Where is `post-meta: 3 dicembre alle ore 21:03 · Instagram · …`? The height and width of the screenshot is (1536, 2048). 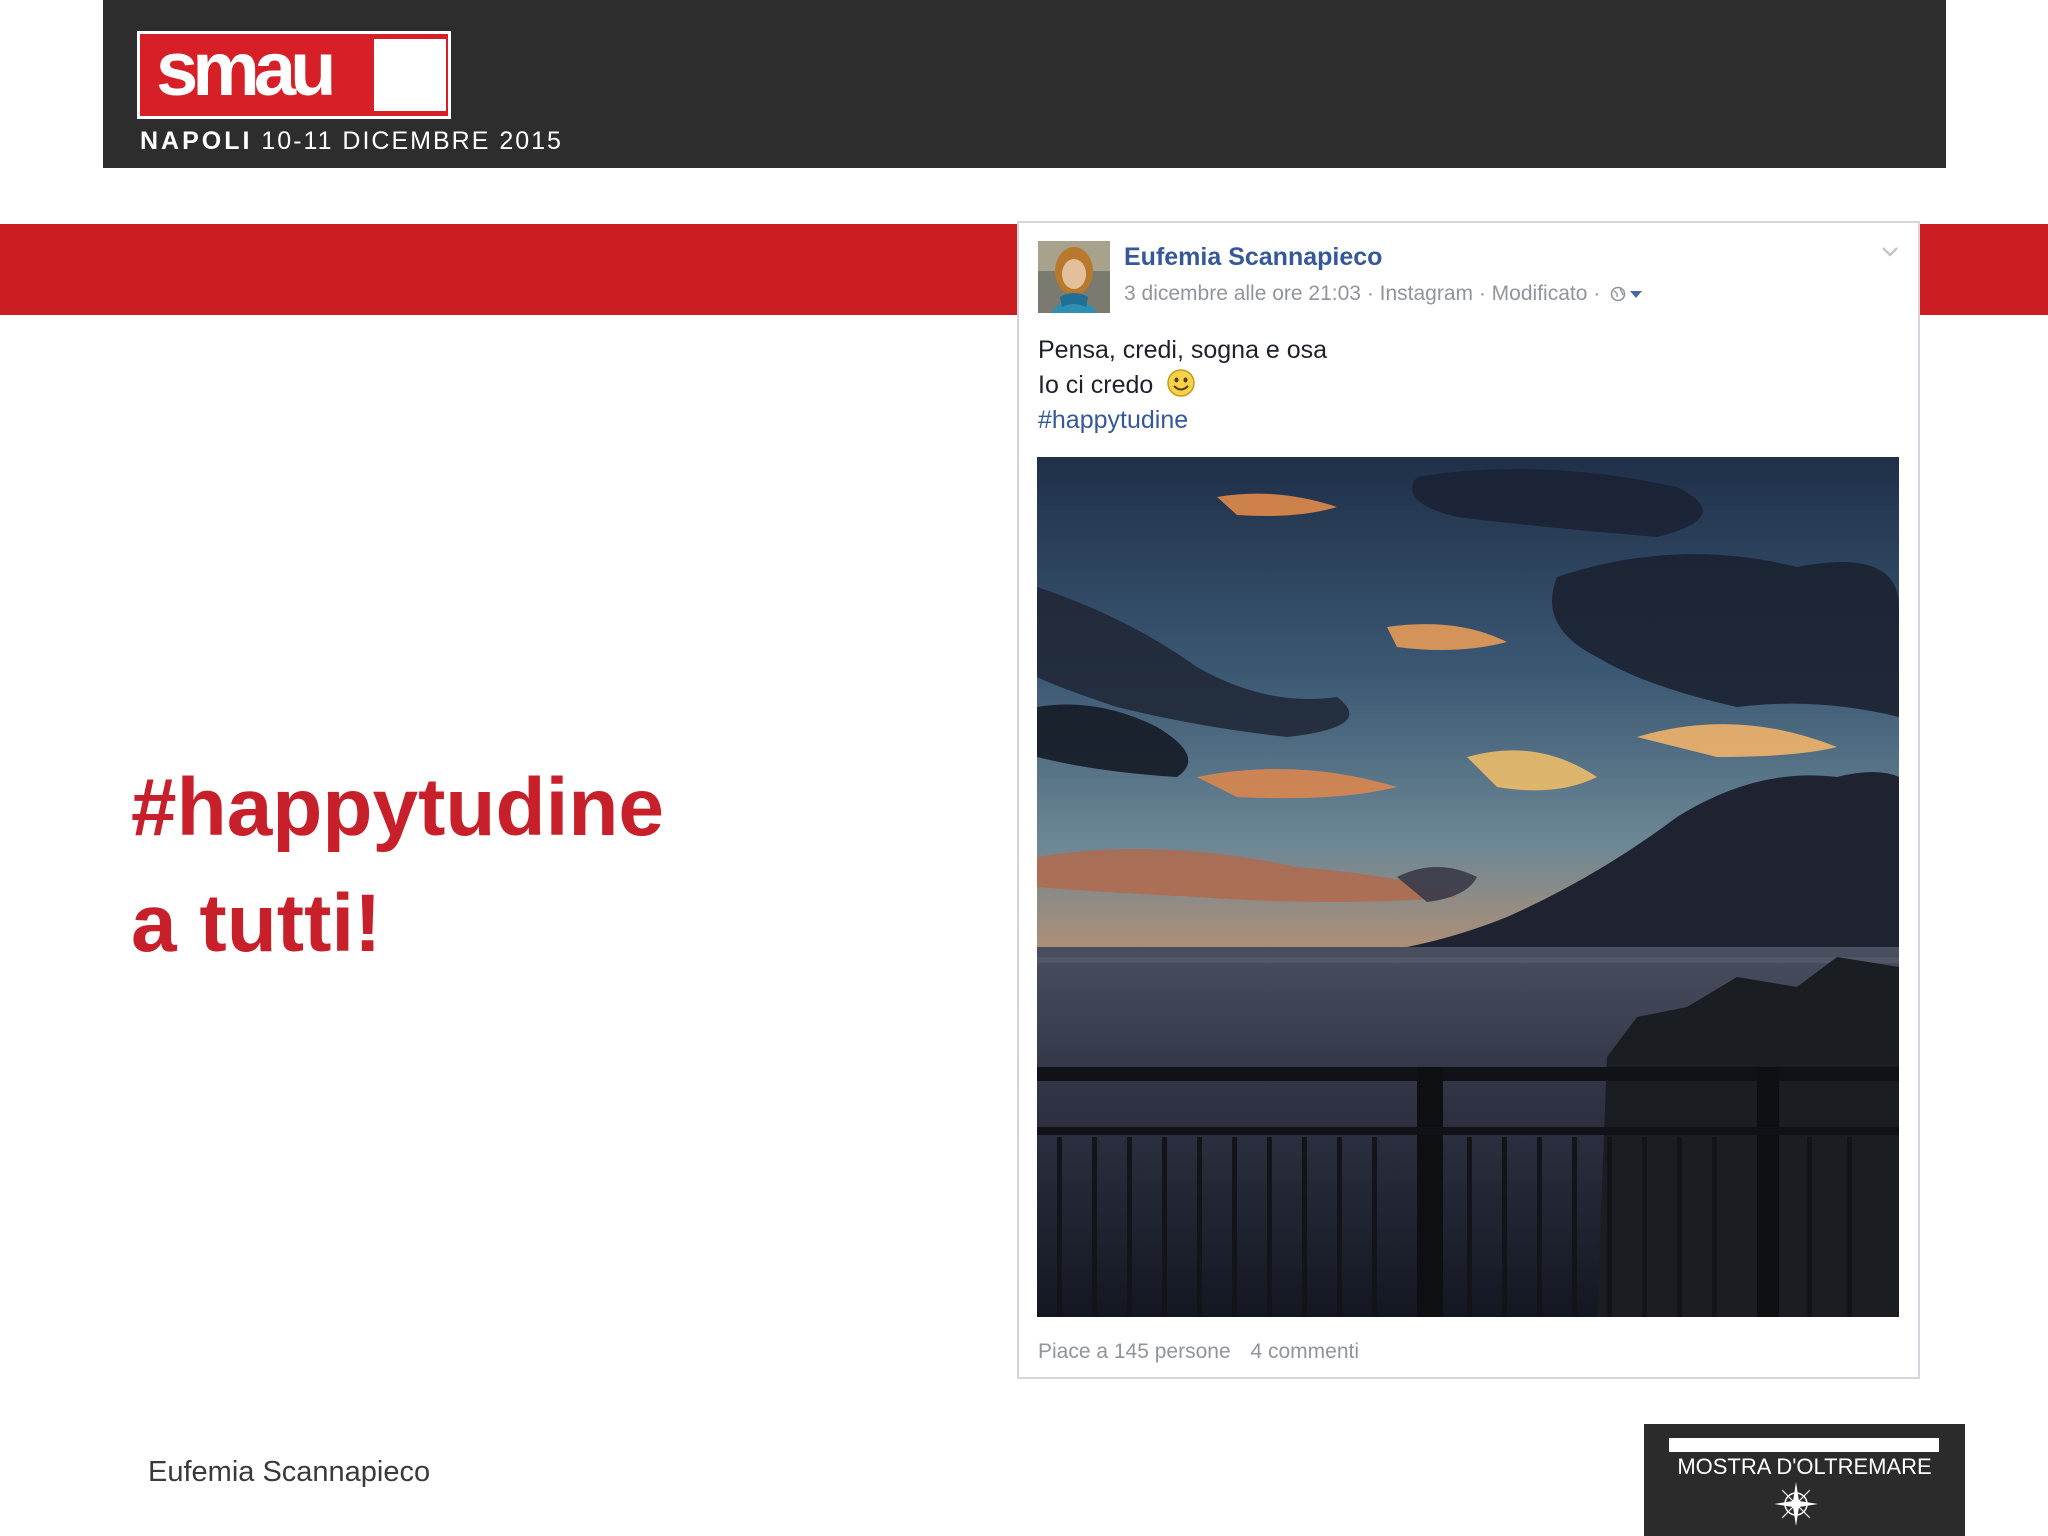
post-meta: 3 dicembre alle ore 21:03 · Instagram · … is located at coordinates (1384, 294).